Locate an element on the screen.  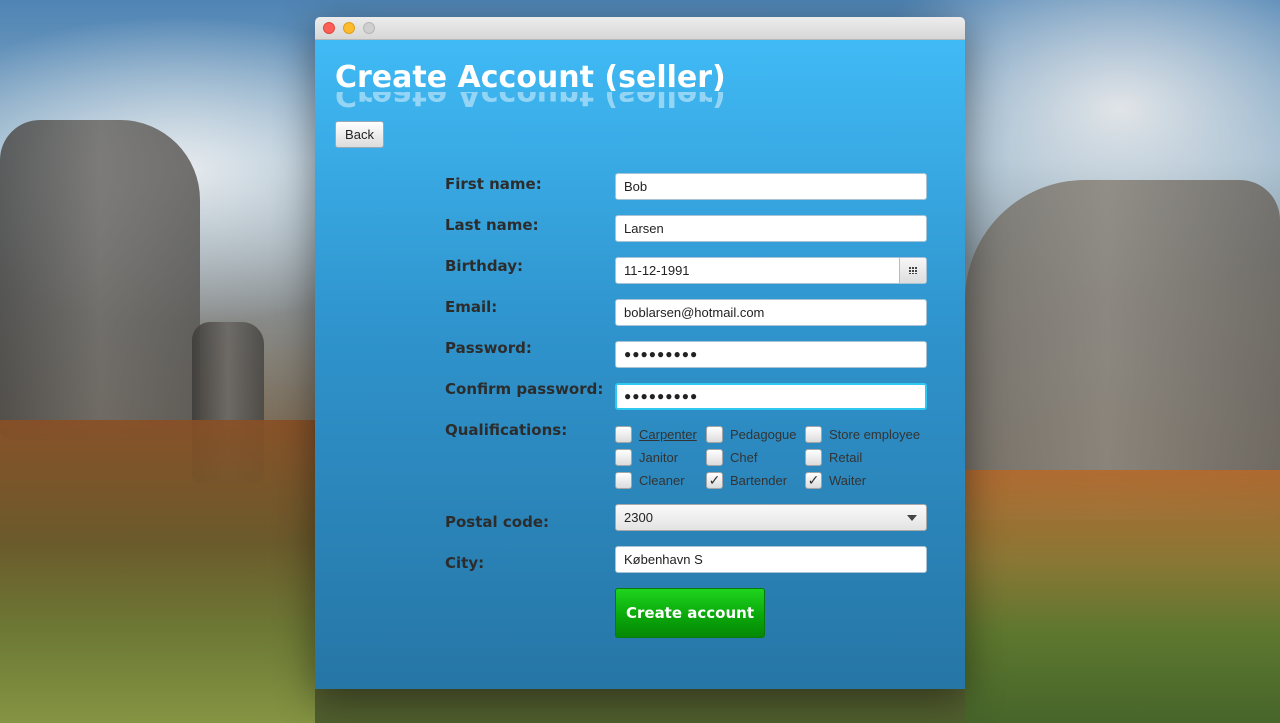
checkbox-retail is located at coordinates (813, 457).